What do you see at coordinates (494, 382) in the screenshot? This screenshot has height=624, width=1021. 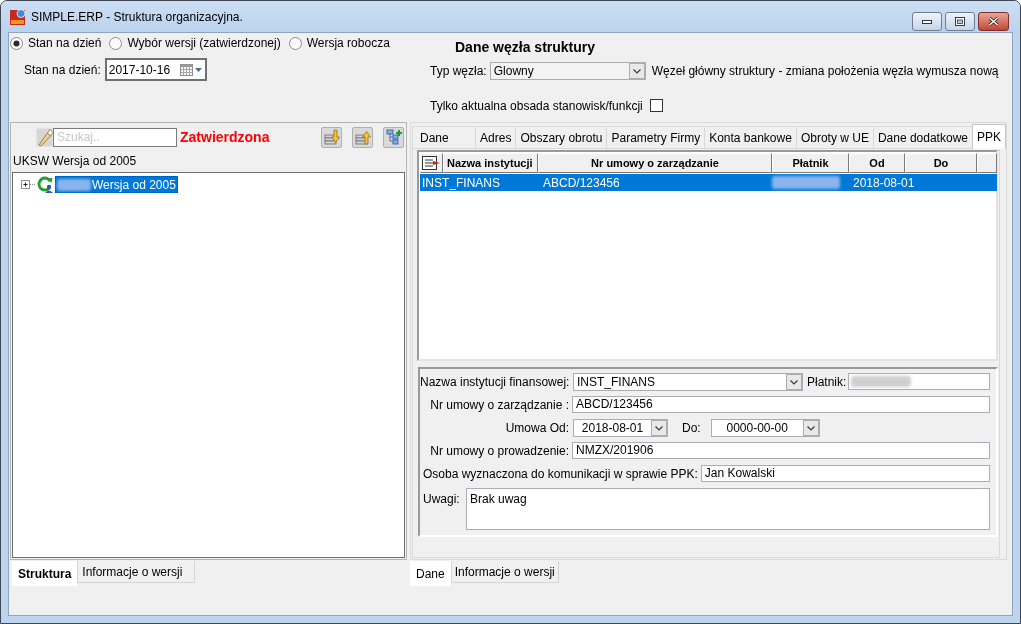 I see `field-label: Nazwa instytucji finansowej:` at bounding box center [494, 382].